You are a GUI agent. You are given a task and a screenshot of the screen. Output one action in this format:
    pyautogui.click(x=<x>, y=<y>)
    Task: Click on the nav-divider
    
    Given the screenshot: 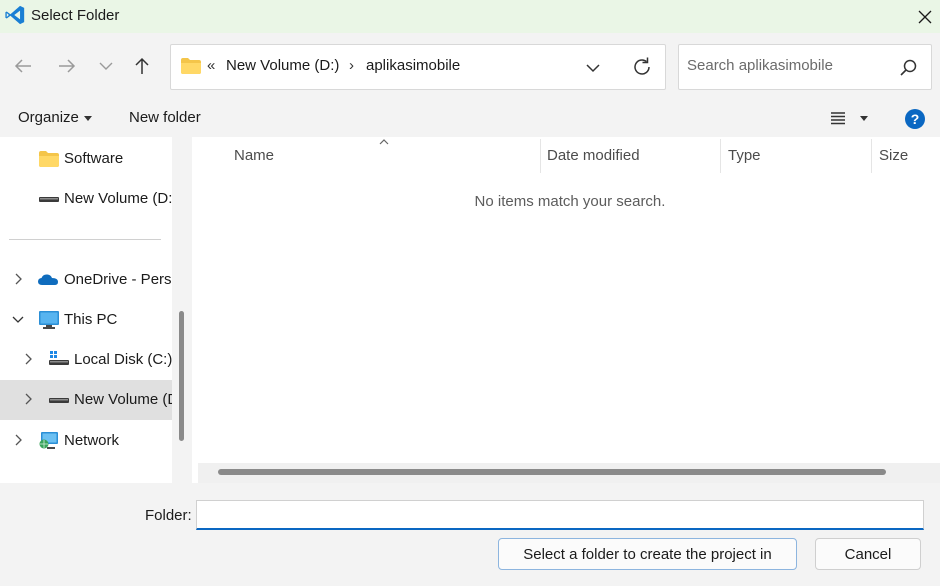 What is the action you would take?
    pyautogui.click(x=85, y=239)
    